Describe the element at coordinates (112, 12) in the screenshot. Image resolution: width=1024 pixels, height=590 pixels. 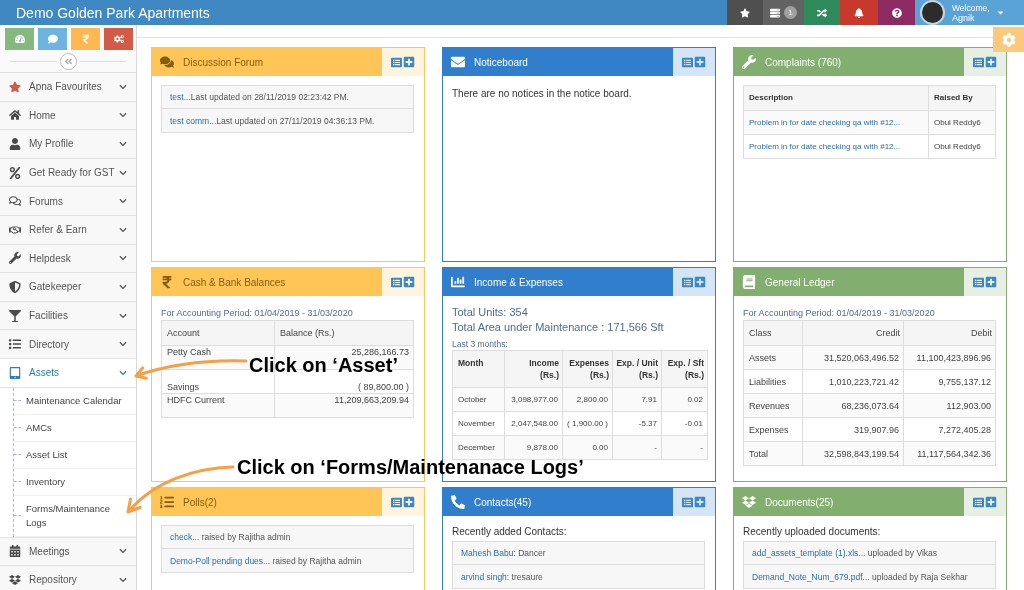
I see `app-title: Demo Golden Park Apartments` at that location.